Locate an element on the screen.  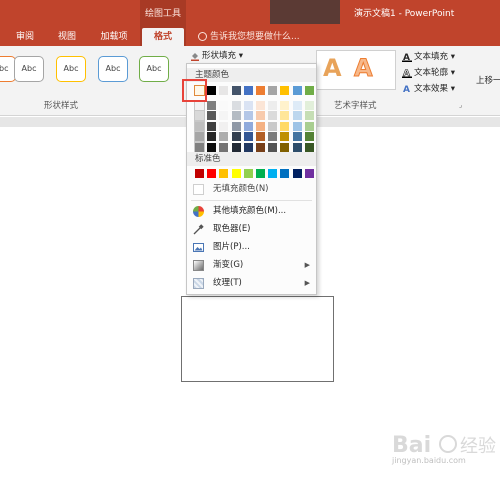
tab-view: 视图 is located at coordinates (67, 37).